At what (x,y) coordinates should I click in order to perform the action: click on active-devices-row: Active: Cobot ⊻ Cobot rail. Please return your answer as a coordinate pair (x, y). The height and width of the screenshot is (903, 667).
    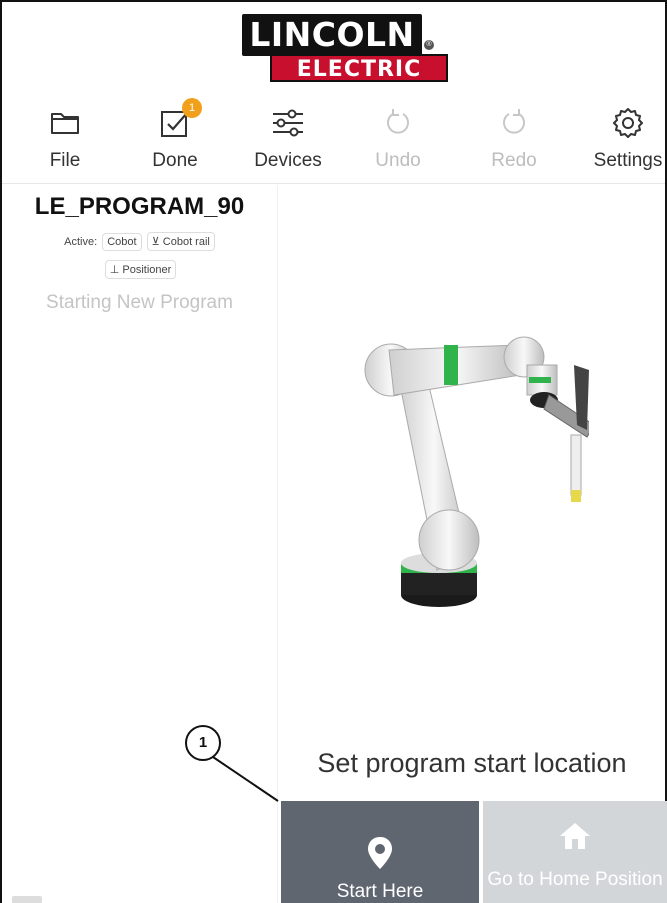
    Looking at the image, I should click on (139, 241).